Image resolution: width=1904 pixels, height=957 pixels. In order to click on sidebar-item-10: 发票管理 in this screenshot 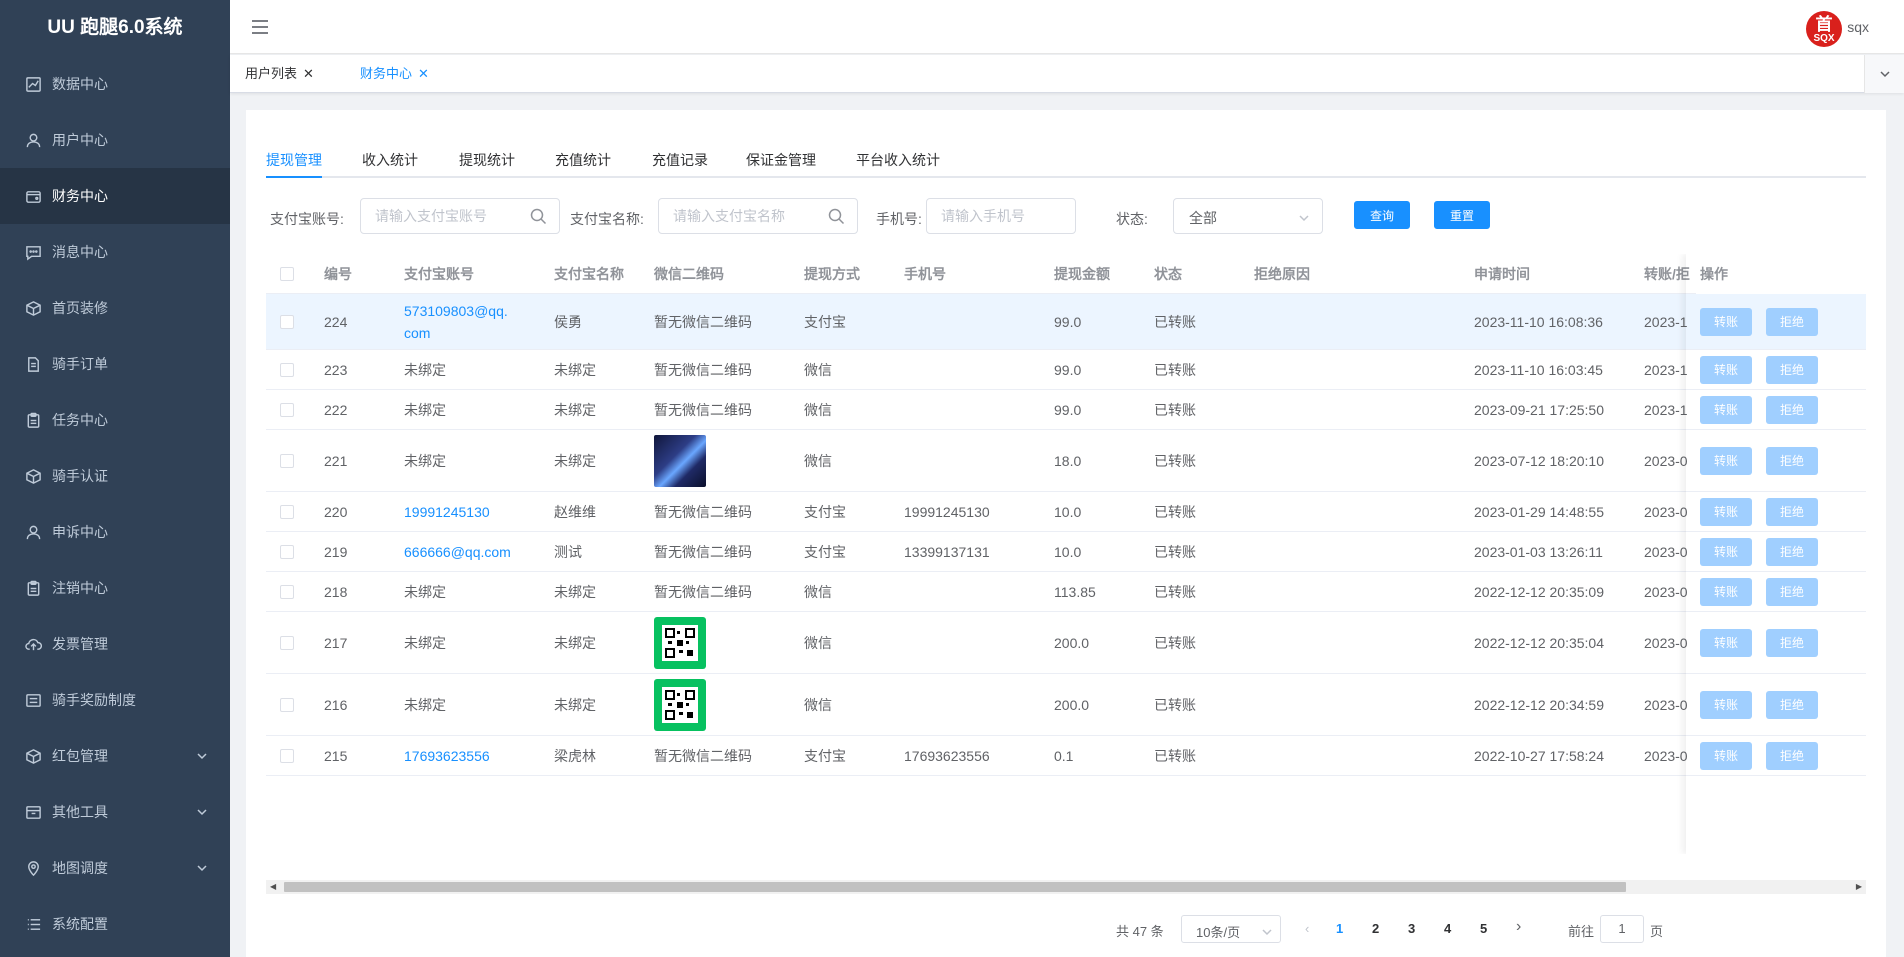, I will do `click(115, 644)`.